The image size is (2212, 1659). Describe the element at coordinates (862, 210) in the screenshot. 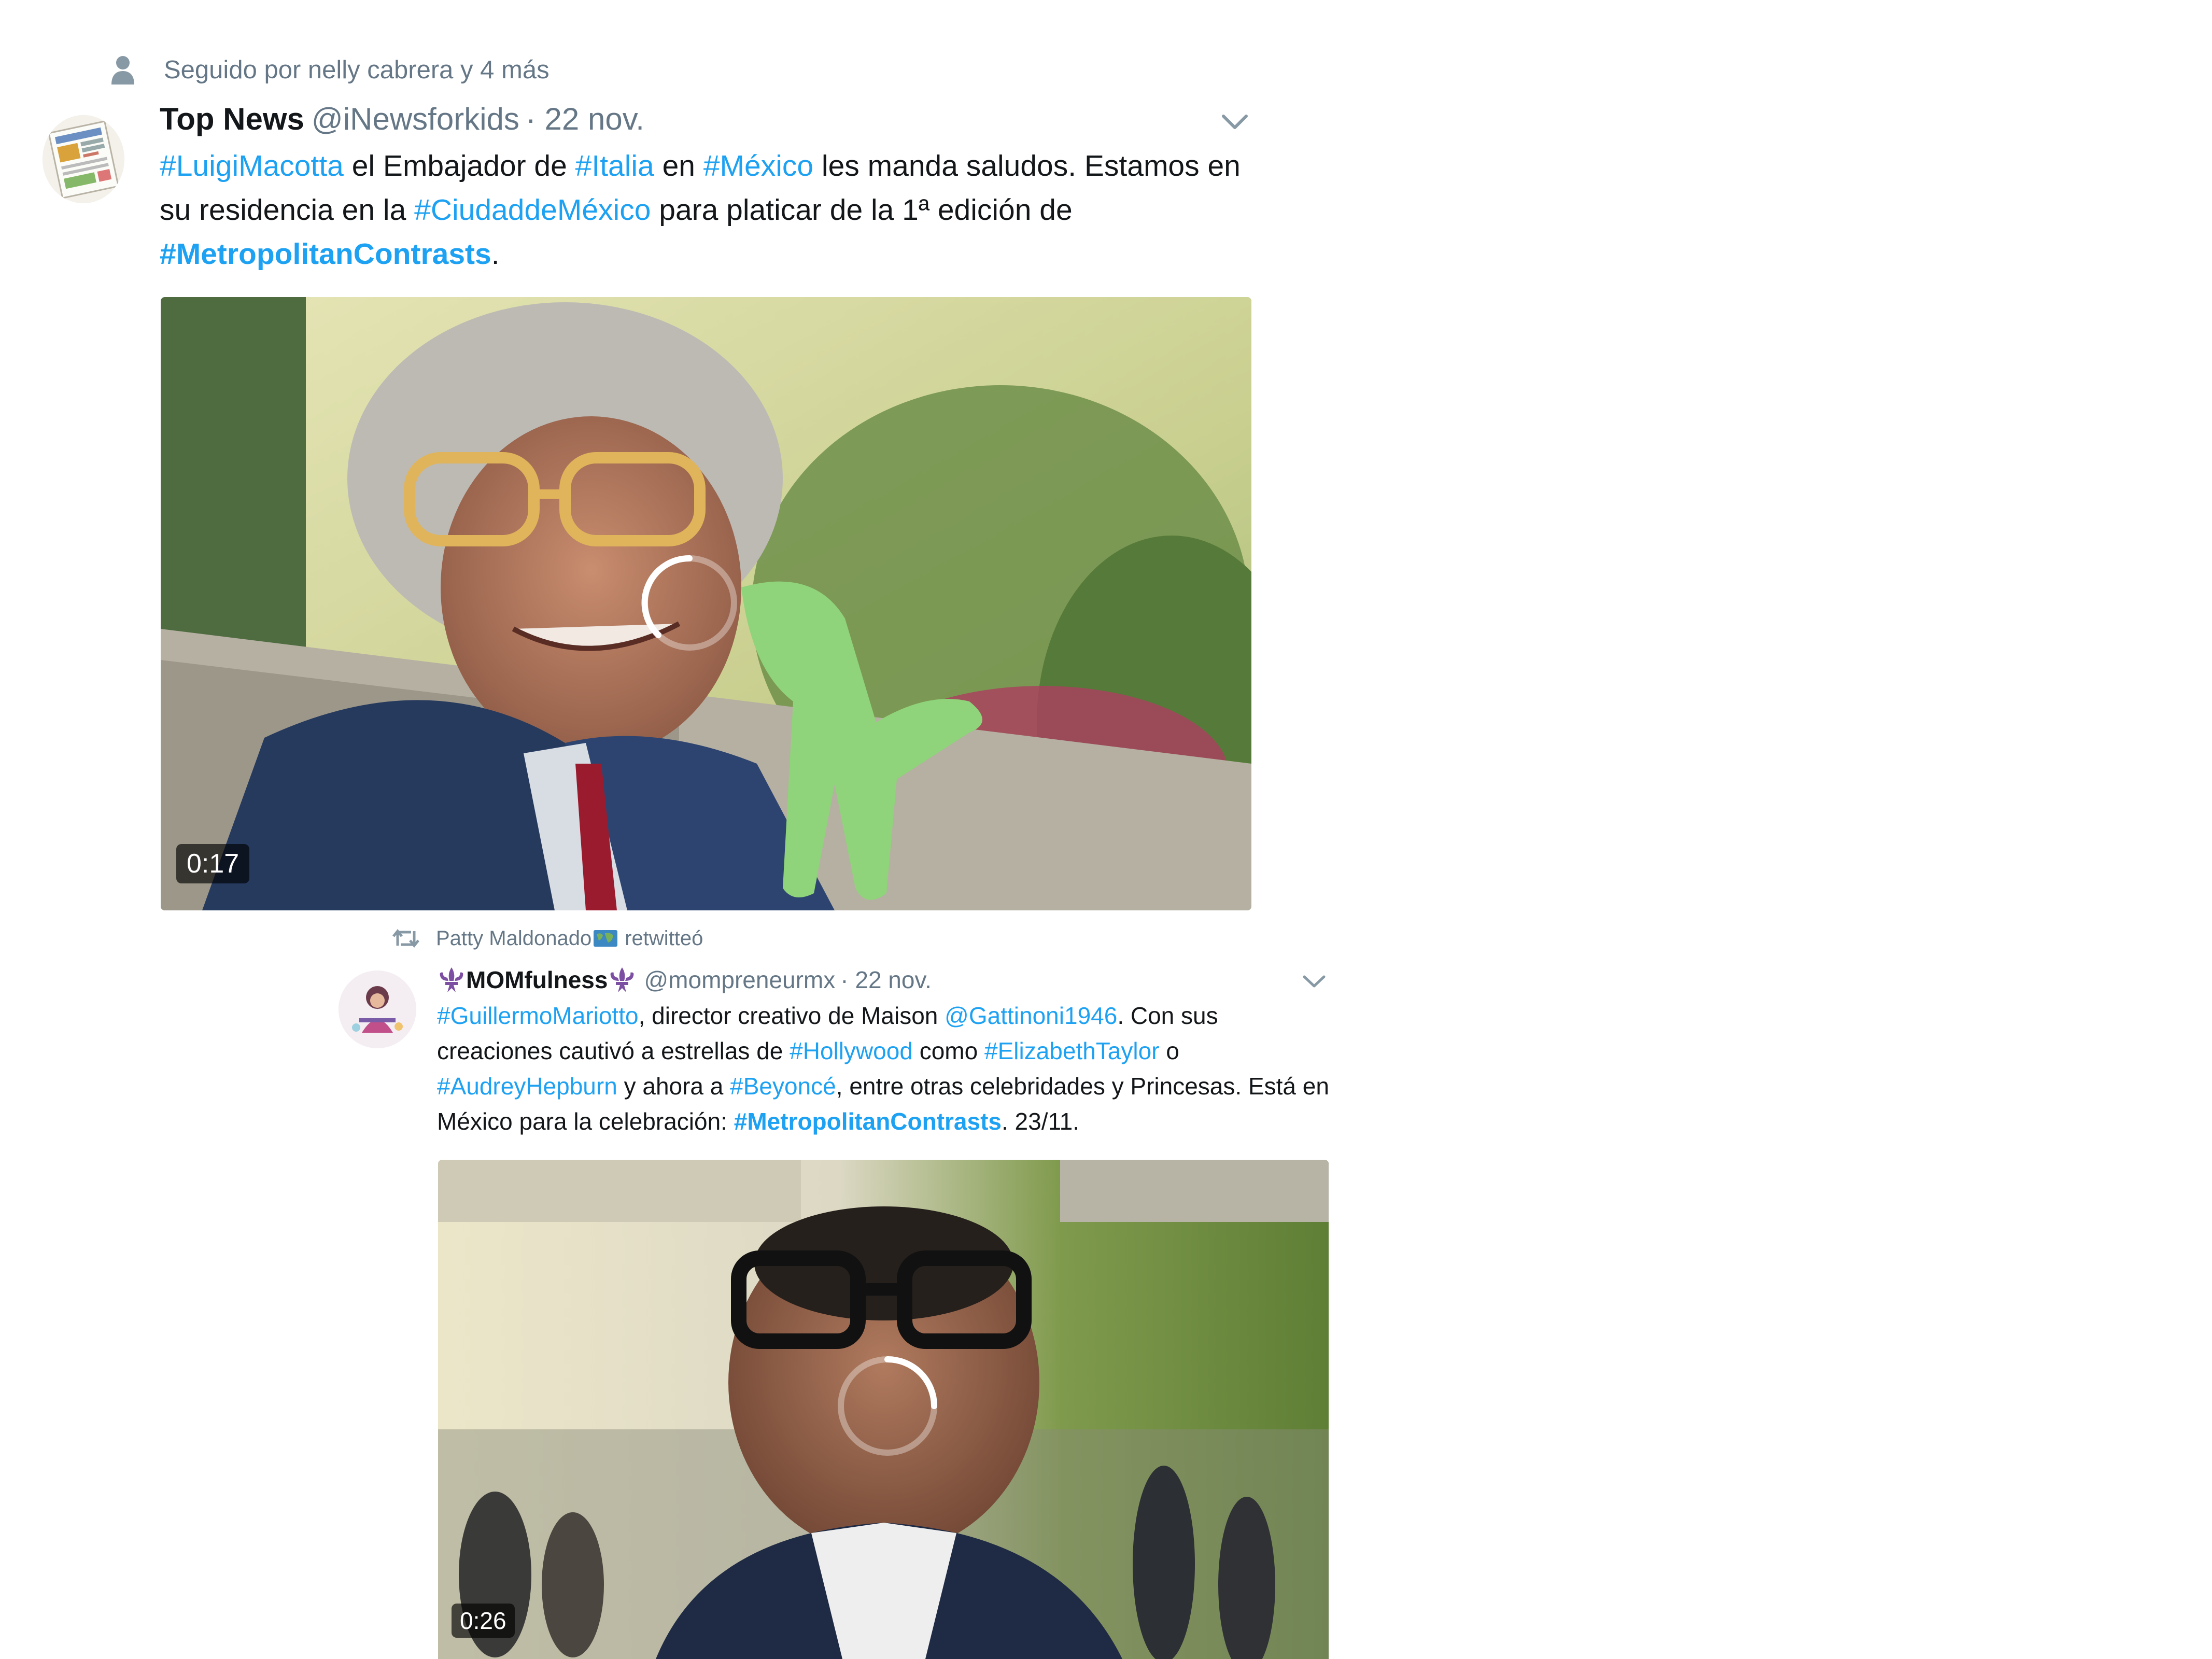

I see `tweet-text-segment: para platicar de la 1ª edición de` at that location.